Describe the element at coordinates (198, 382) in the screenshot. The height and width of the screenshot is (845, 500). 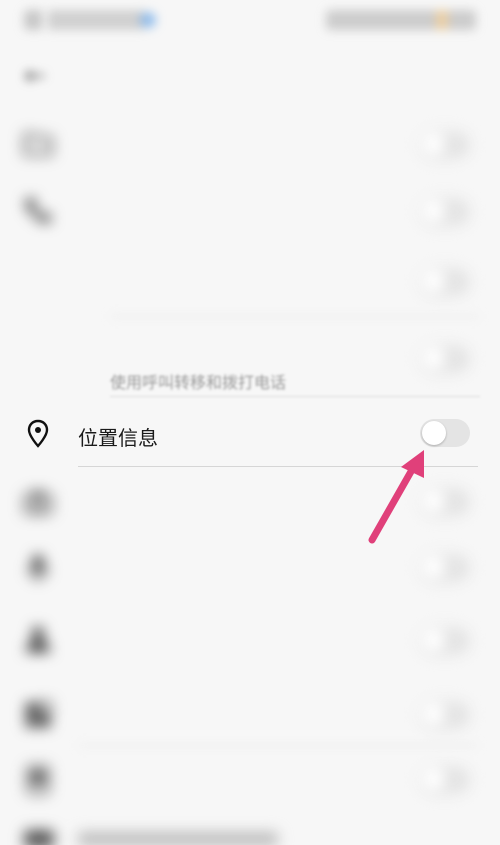
I see `permission-sub-desc: 使用呼叫转移和拨打电话` at that location.